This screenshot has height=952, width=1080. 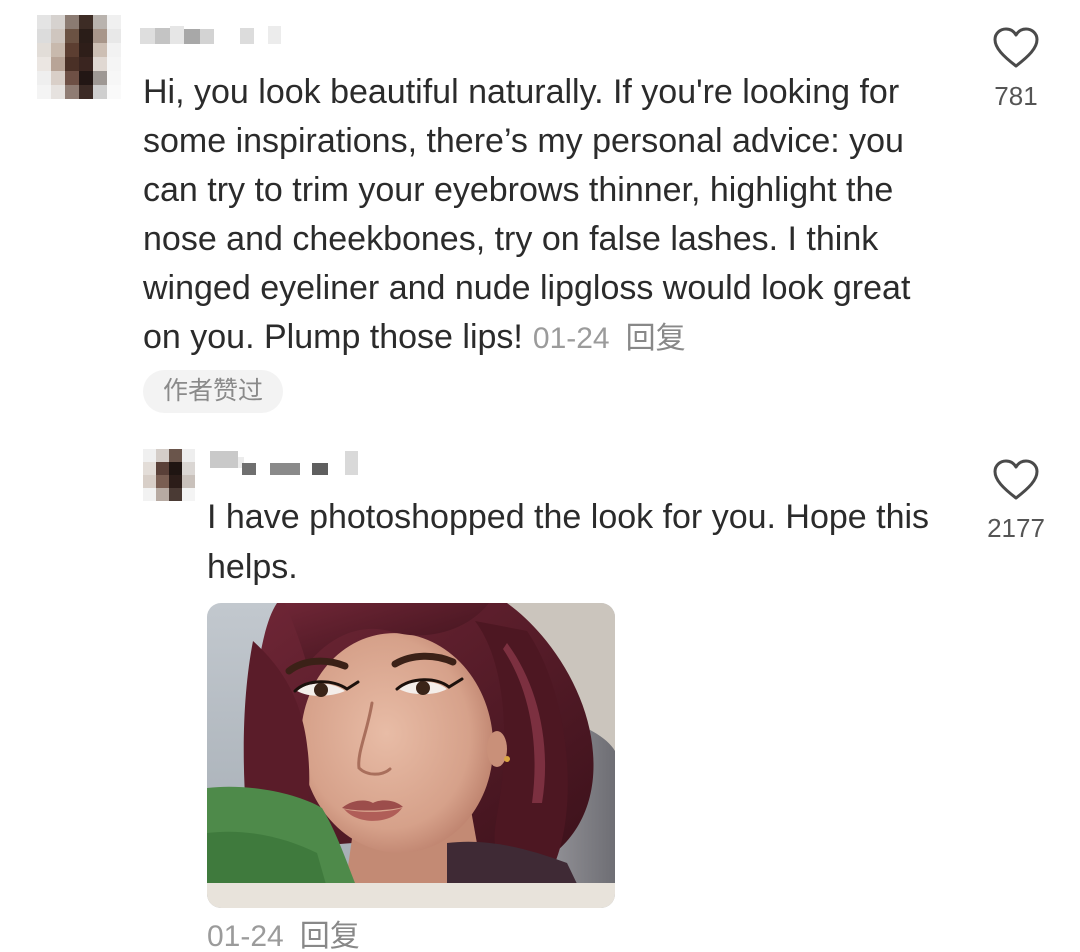 I want to click on replier-avatar, so click(x=169, y=475).